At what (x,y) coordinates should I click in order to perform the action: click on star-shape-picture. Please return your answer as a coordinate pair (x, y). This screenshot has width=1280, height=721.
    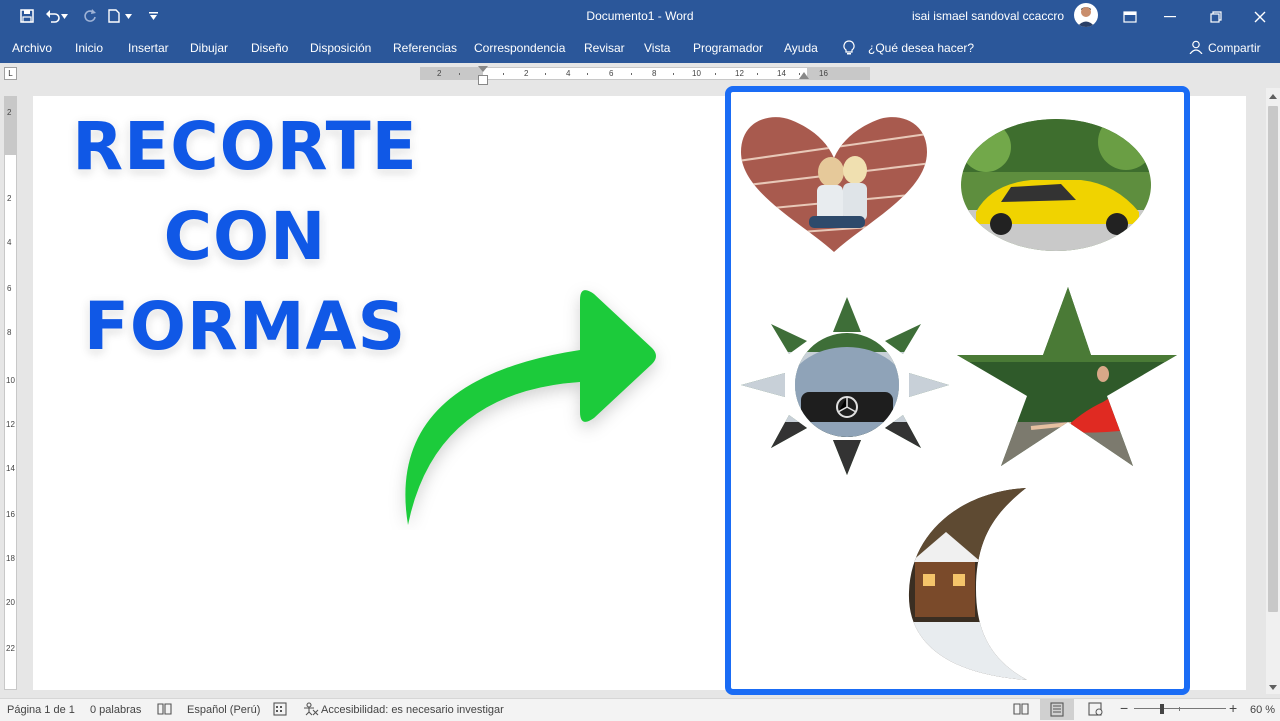
    Looking at the image, I should click on (1066, 377).